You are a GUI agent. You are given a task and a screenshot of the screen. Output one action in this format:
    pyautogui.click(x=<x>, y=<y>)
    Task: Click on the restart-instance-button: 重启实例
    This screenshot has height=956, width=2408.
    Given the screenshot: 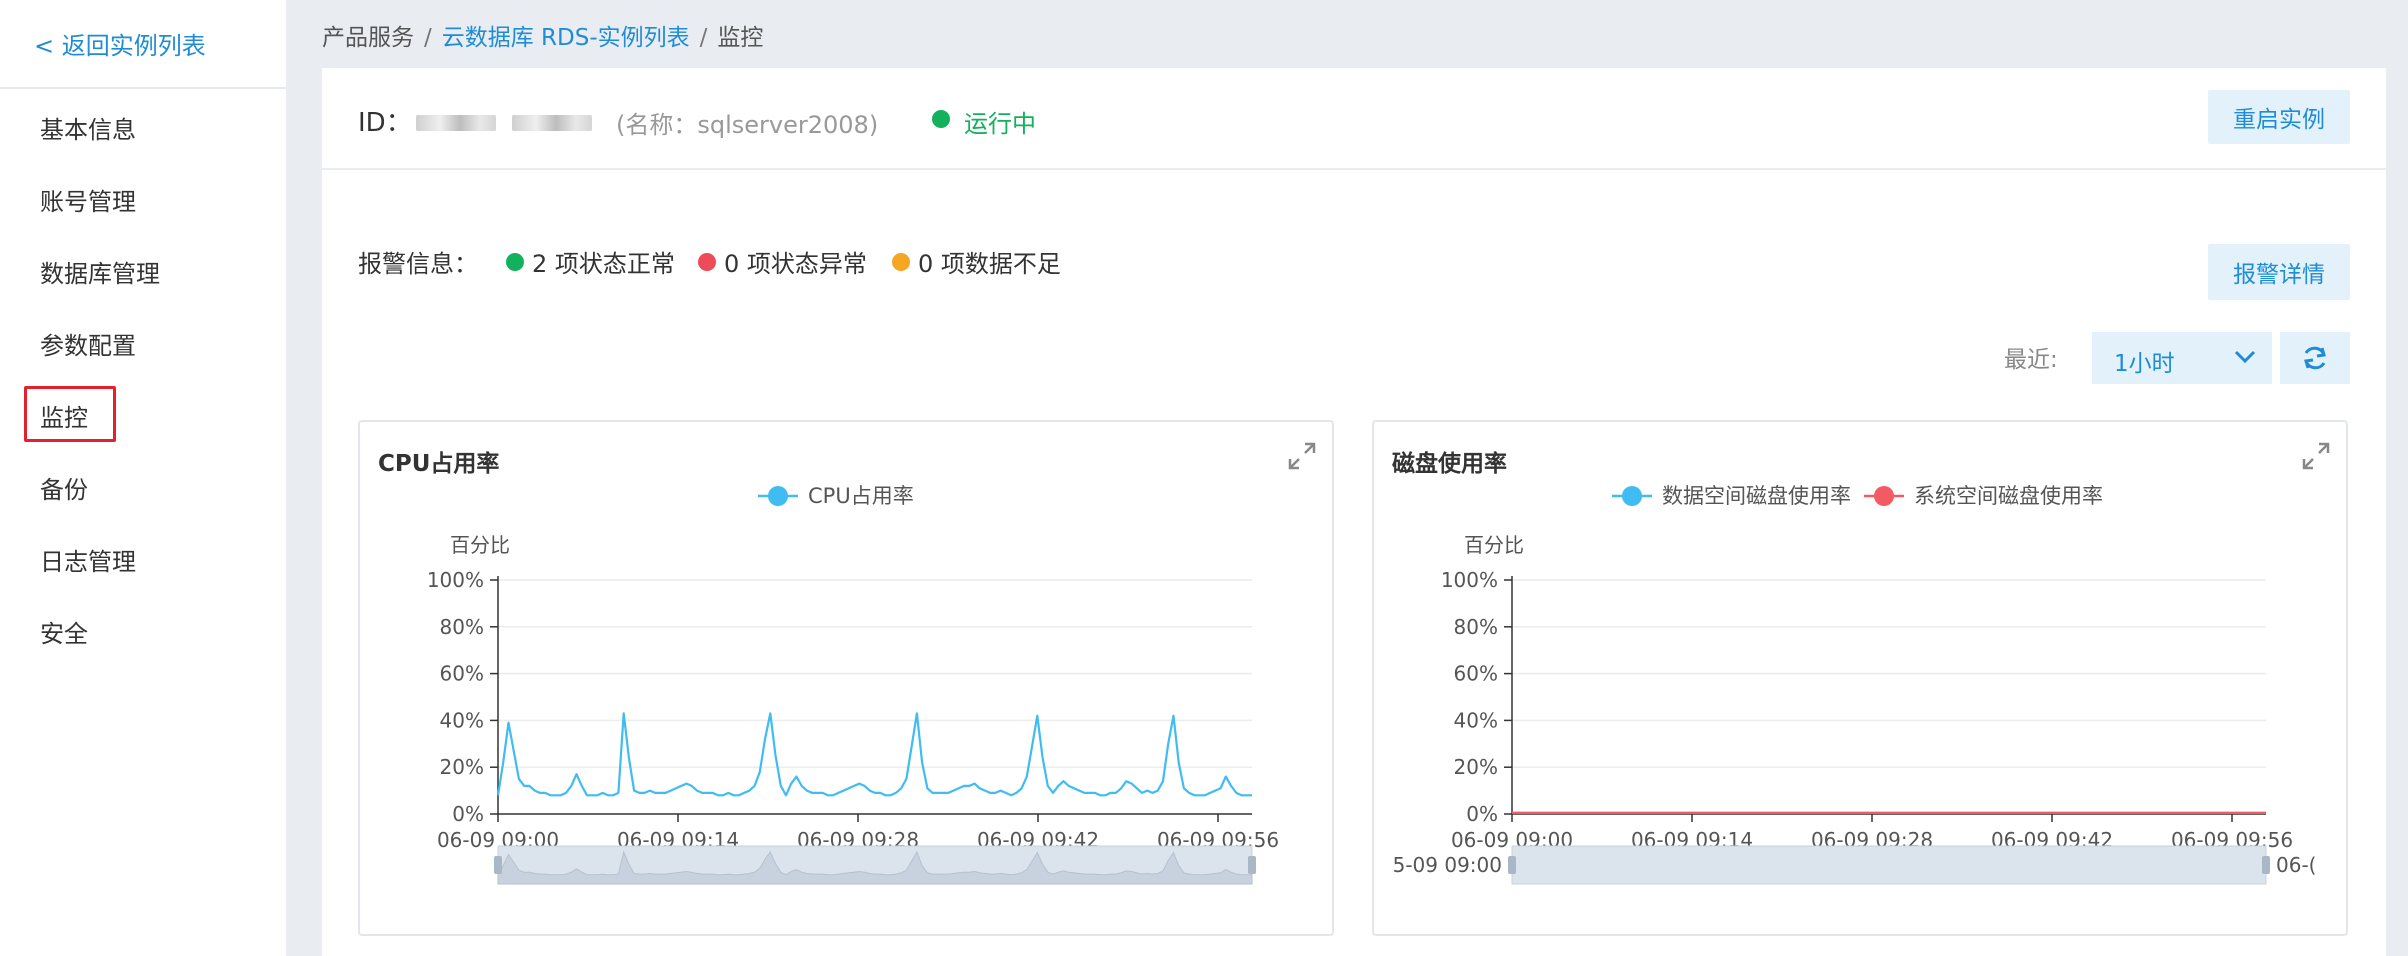 What is the action you would take?
    pyautogui.click(x=2279, y=117)
    